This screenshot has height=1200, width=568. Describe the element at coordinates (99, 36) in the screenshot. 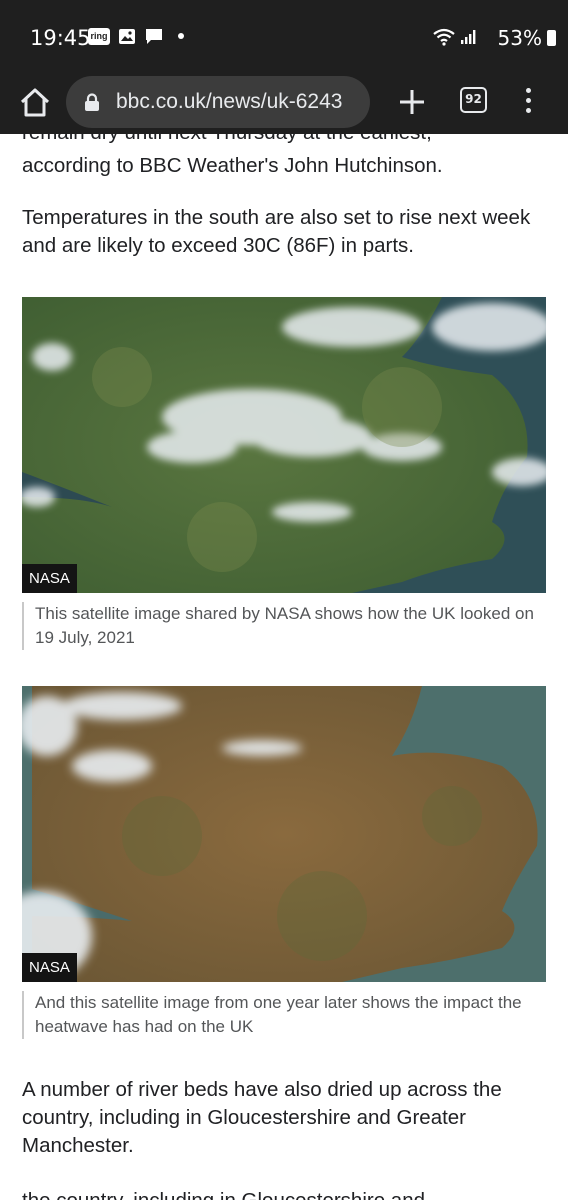

I see `ring-app-icon: ring` at that location.